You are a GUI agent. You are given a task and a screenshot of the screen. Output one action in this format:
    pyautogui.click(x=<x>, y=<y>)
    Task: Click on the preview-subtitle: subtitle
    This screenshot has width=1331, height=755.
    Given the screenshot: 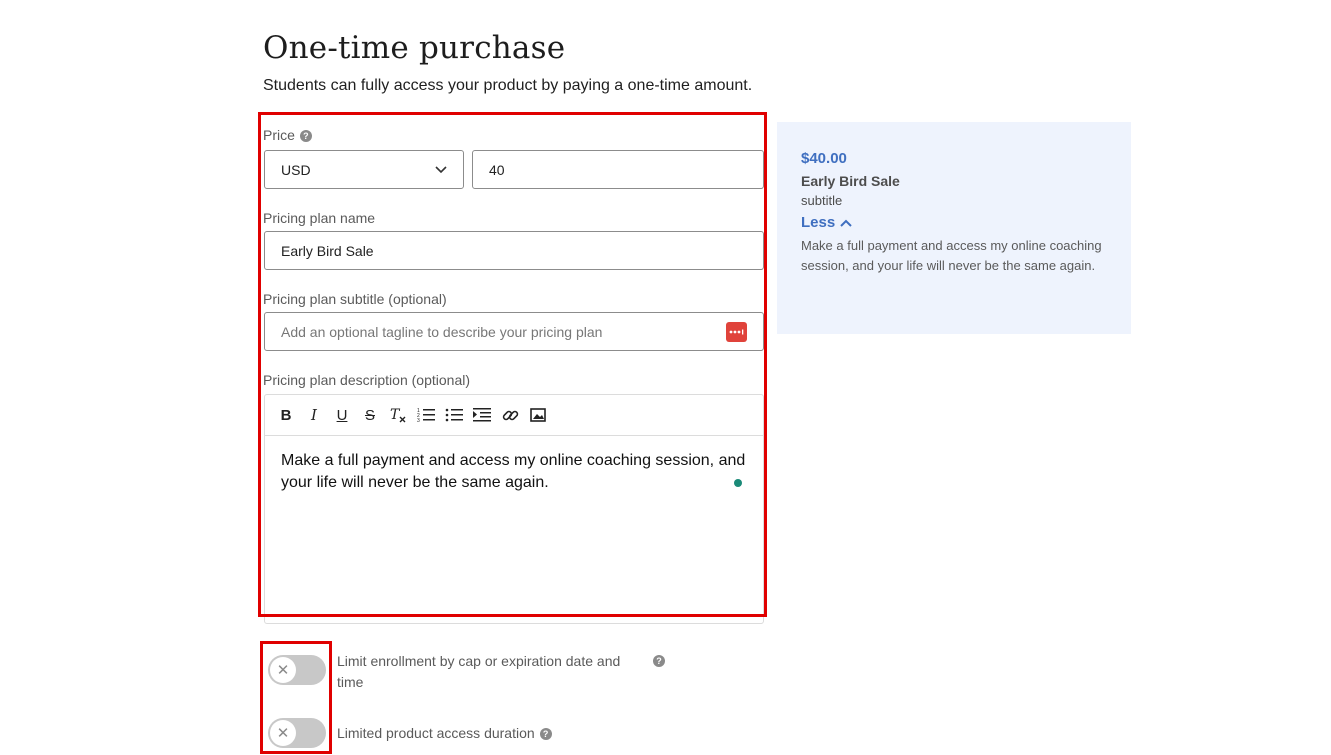 What is the action you would take?
    pyautogui.click(x=822, y=200)
    